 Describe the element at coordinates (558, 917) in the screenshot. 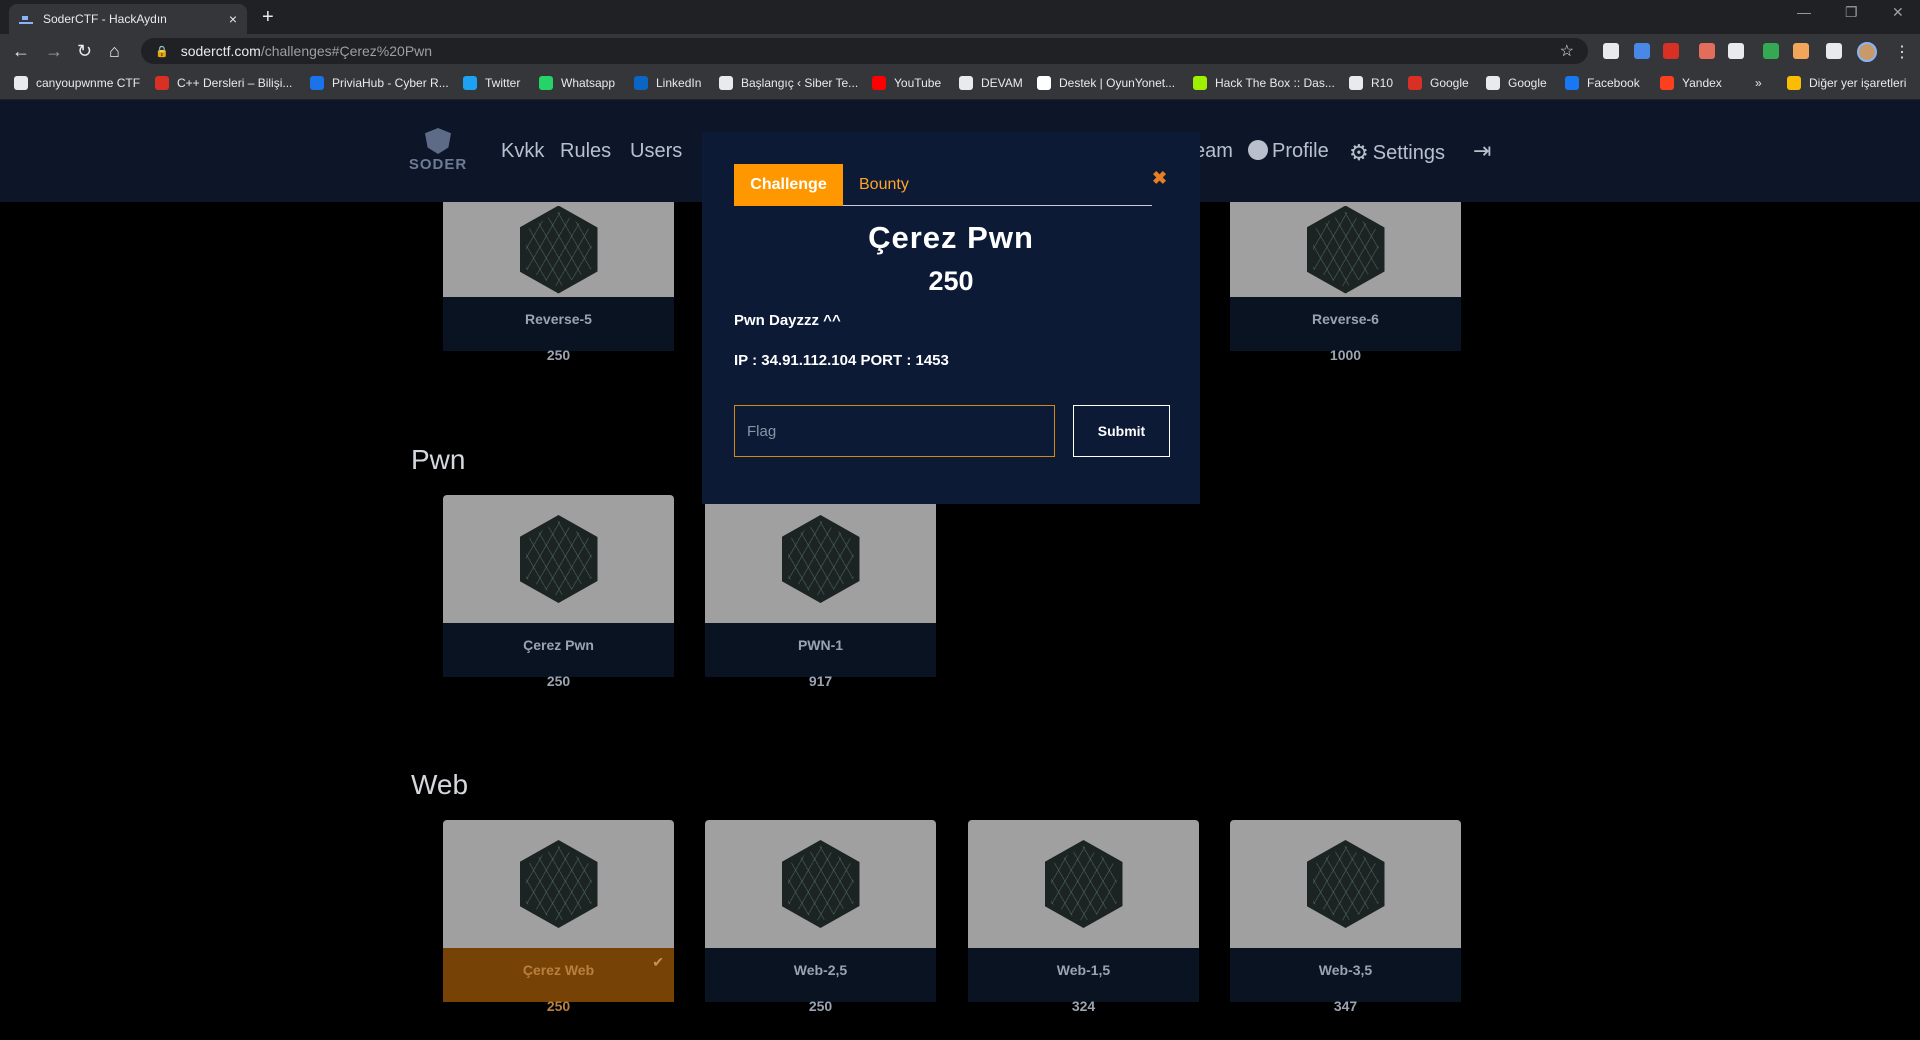

I see `challenge-card: Çerez Web 250 ✔` at that location.